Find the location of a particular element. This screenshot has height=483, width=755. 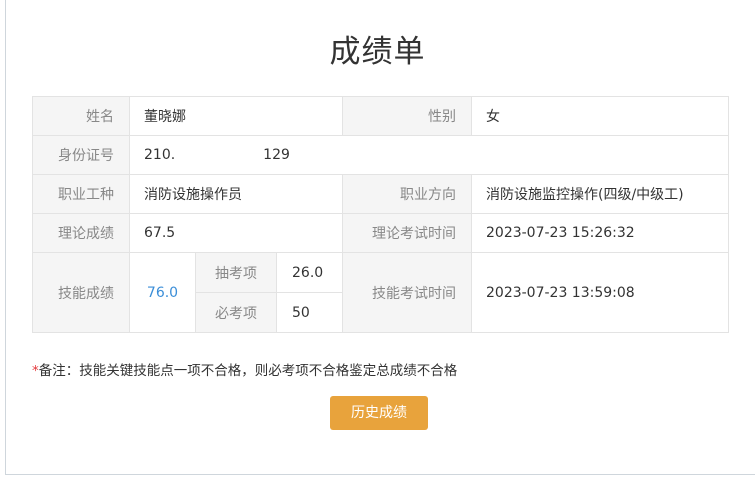

gender-value: 女 is located at coordinates (600, 116).